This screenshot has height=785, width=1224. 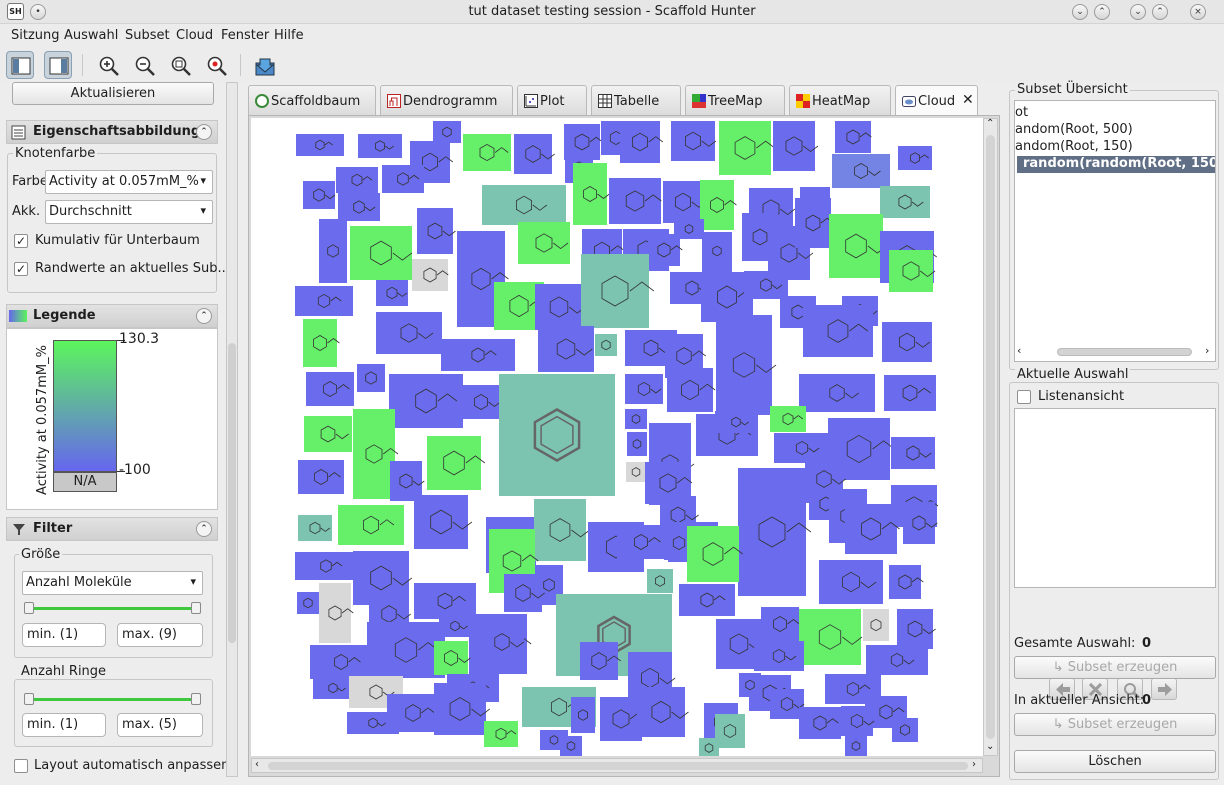 I want to click on tab-treemap: TreeMap, so click(x=735, y=100).